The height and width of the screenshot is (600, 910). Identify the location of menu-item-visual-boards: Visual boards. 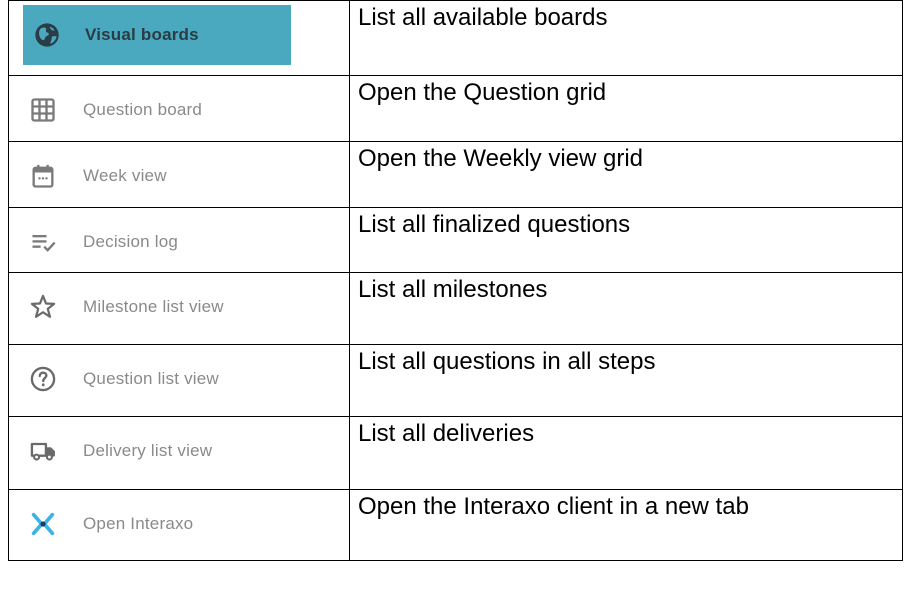
(157, 35).